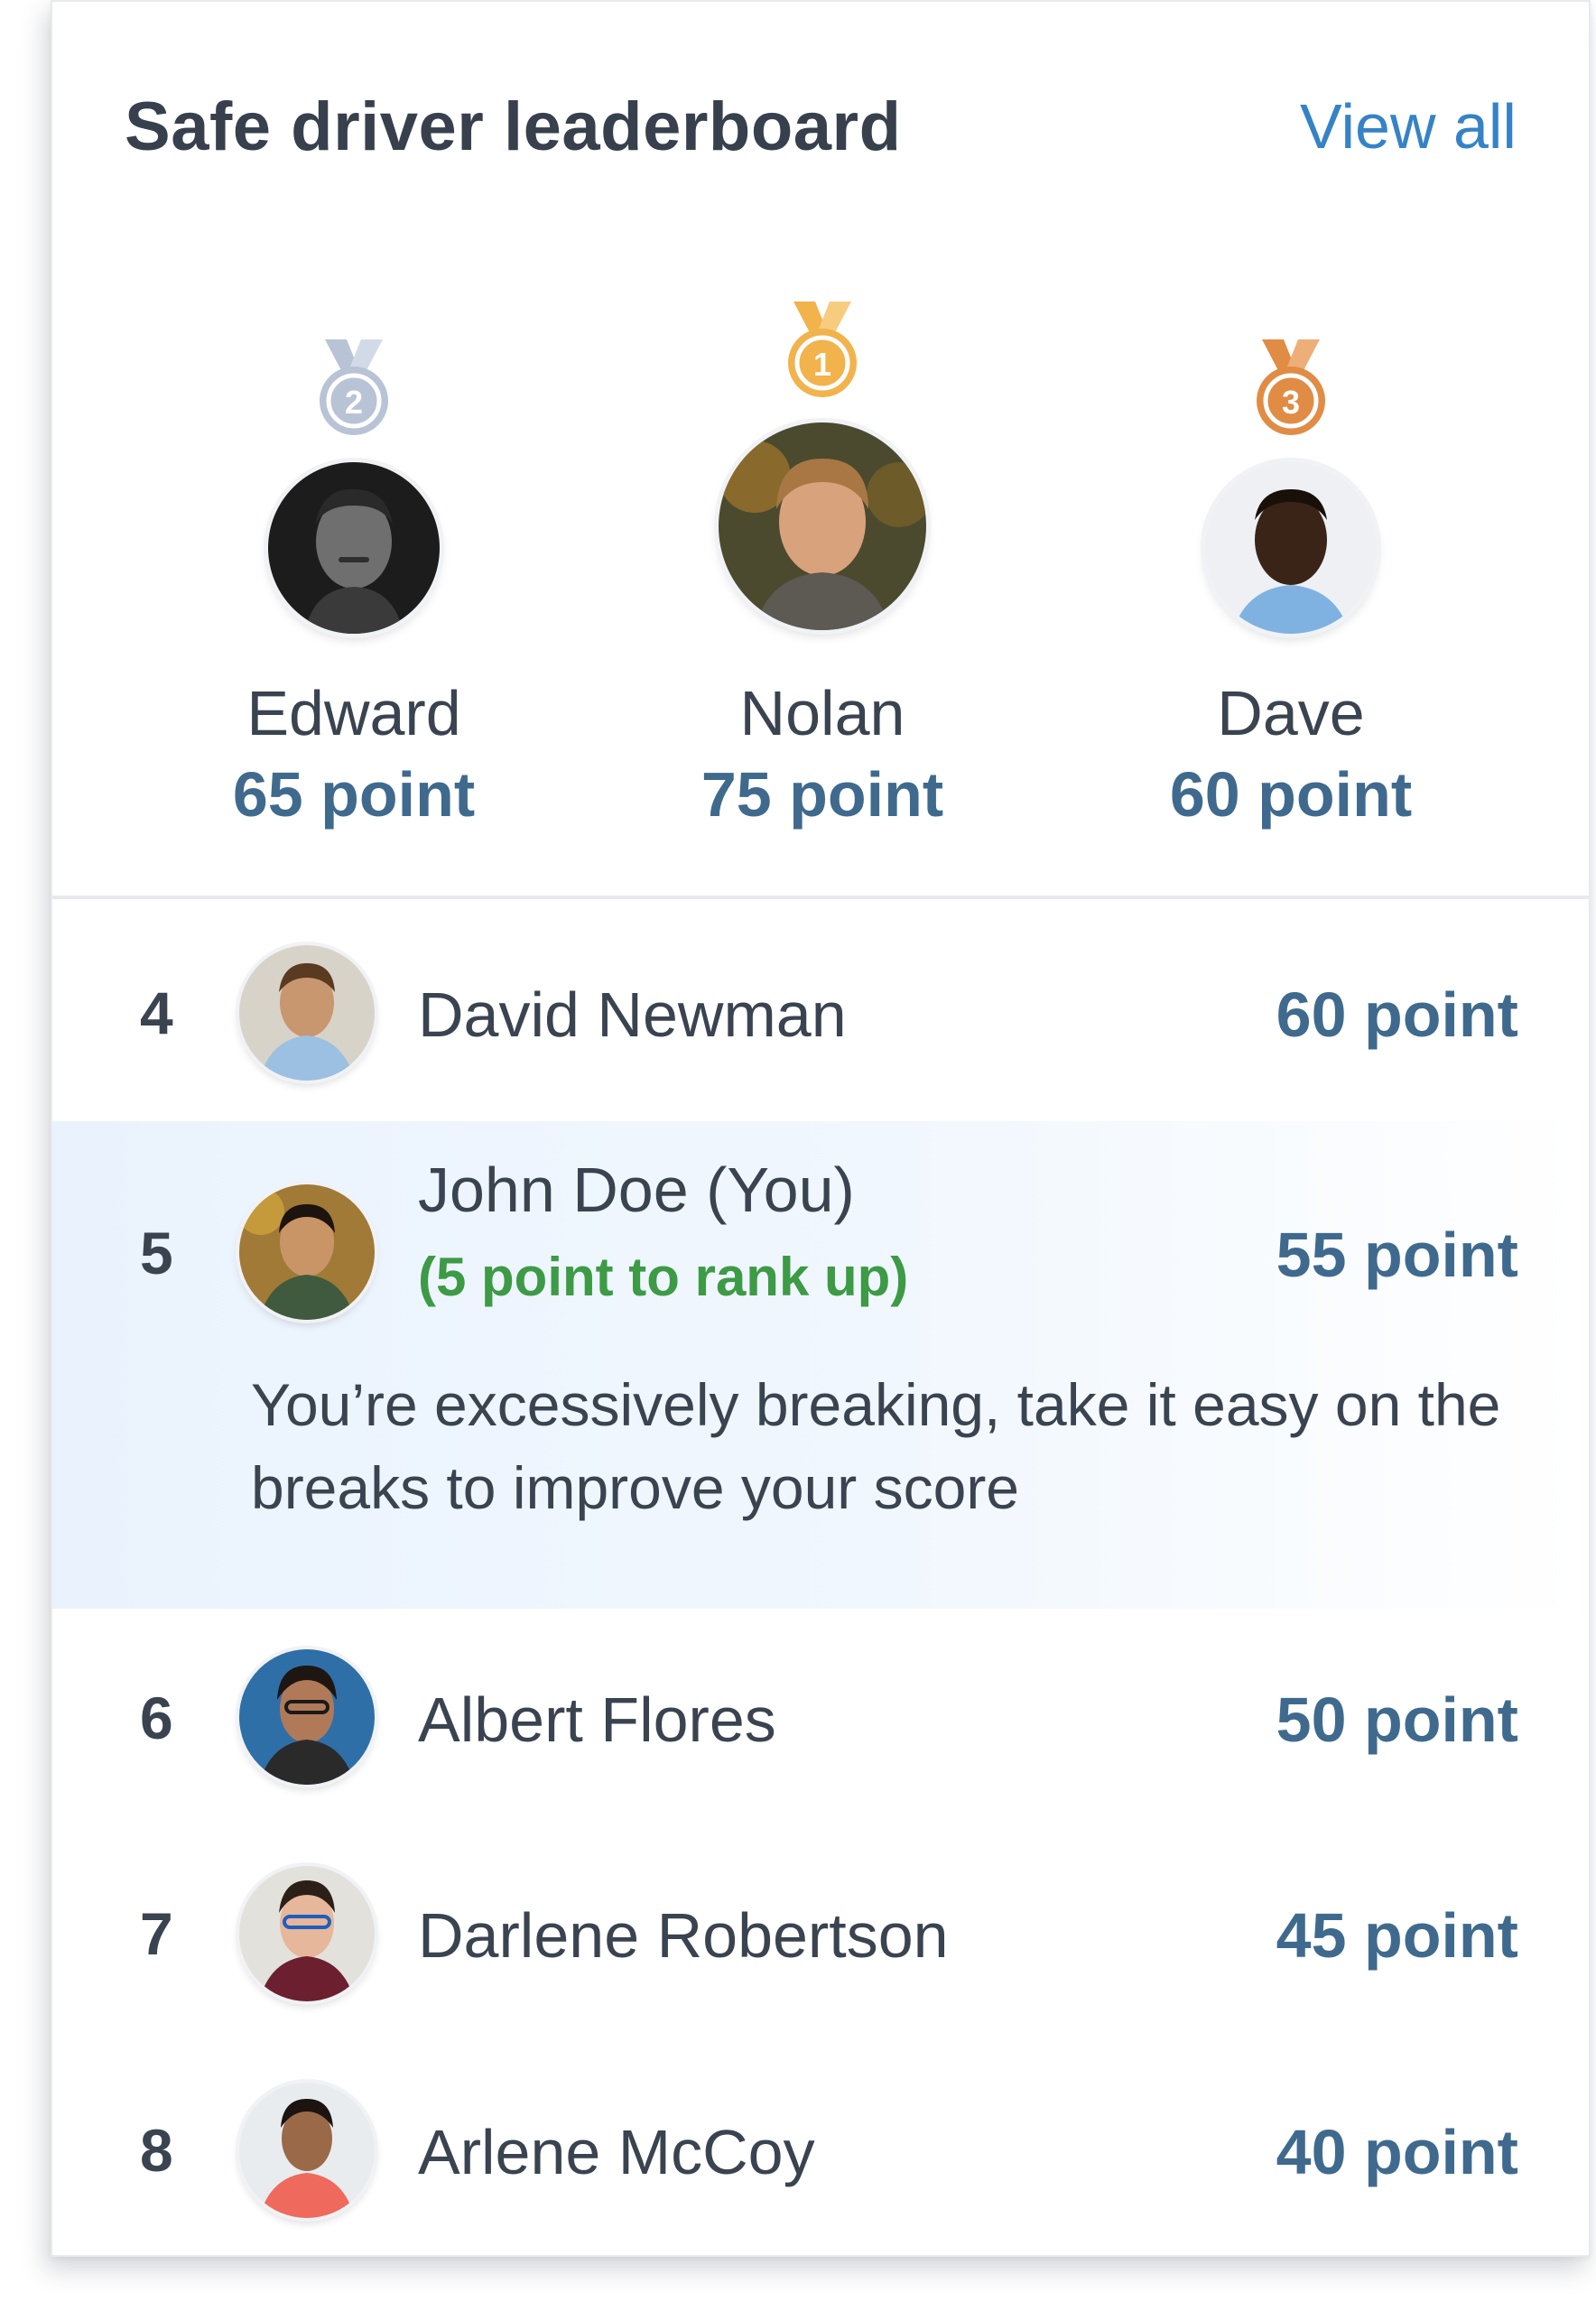 The image size is (1596, 2311). Describe the element at coordinates (822, 713) in the screenshot. I see `podium-name: Nolan` at that location.